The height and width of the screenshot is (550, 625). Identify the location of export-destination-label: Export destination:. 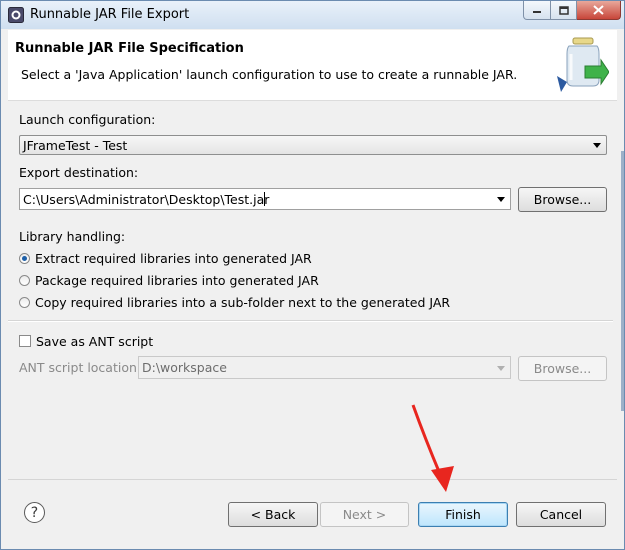
(79, 172).